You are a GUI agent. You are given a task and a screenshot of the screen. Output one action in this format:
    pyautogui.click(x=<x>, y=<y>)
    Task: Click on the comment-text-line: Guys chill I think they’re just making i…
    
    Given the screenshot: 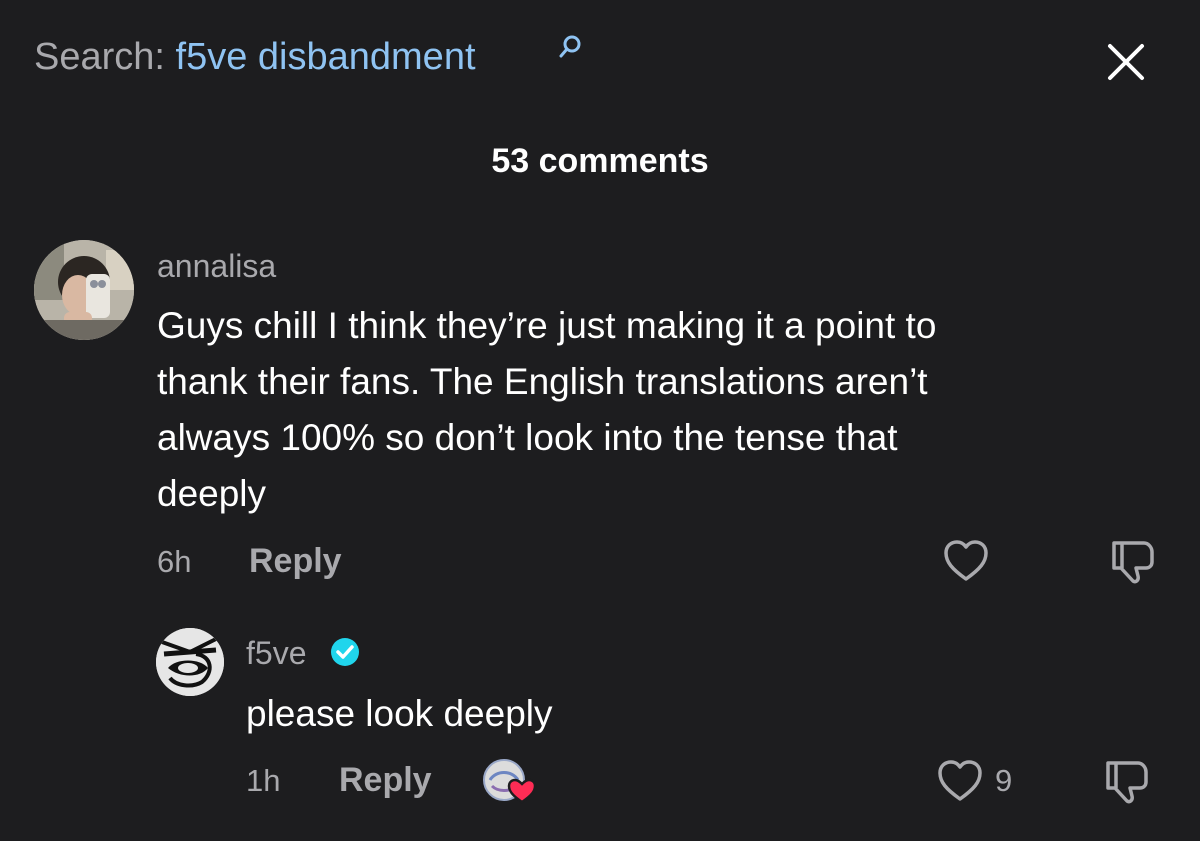 What is the action you would take?
    pyautogui.click(x=547, y=325)
    